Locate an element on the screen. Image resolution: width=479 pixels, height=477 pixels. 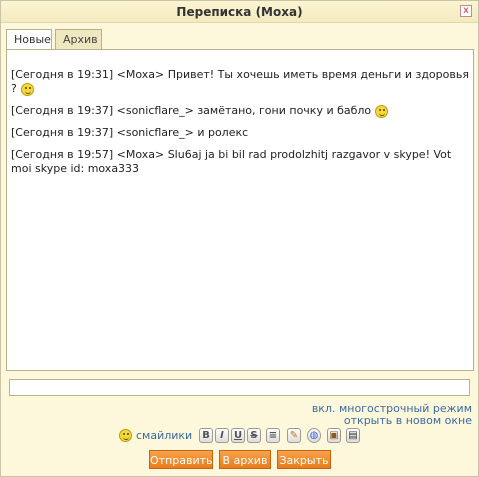
action-buttons: Отправить В архив Закрыть is located at coordinates (239, 460).